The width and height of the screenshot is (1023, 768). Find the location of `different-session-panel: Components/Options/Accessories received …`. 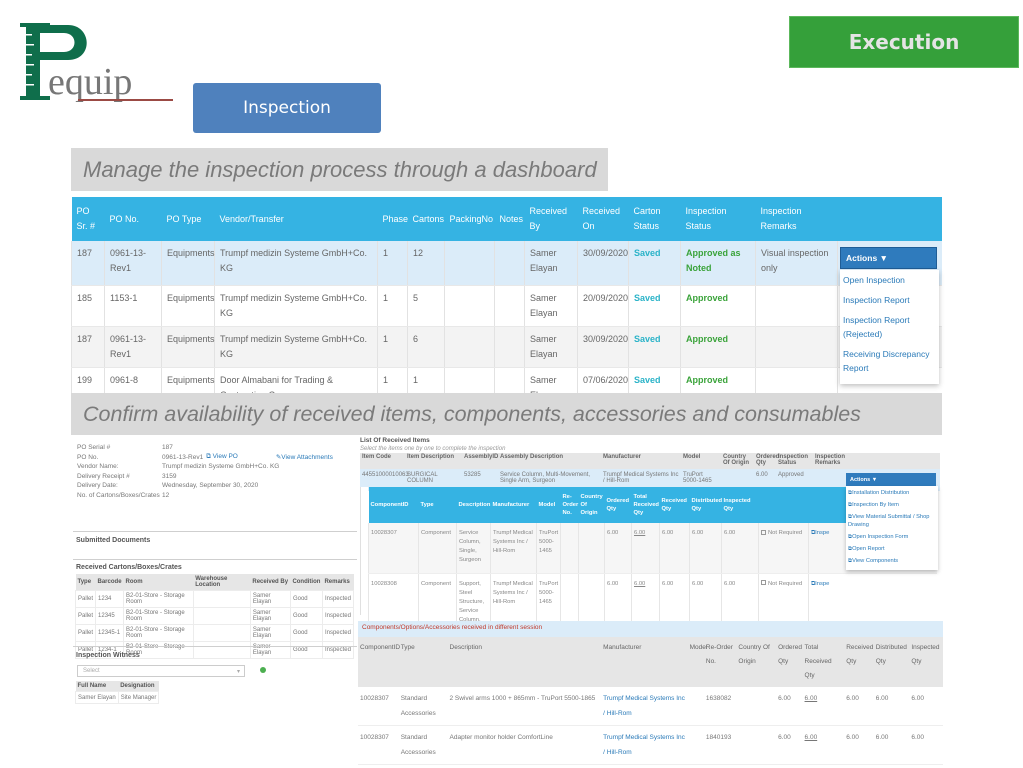

different-session-panel: Components/Options/Accessories received … is located at coordinates (650, 693).